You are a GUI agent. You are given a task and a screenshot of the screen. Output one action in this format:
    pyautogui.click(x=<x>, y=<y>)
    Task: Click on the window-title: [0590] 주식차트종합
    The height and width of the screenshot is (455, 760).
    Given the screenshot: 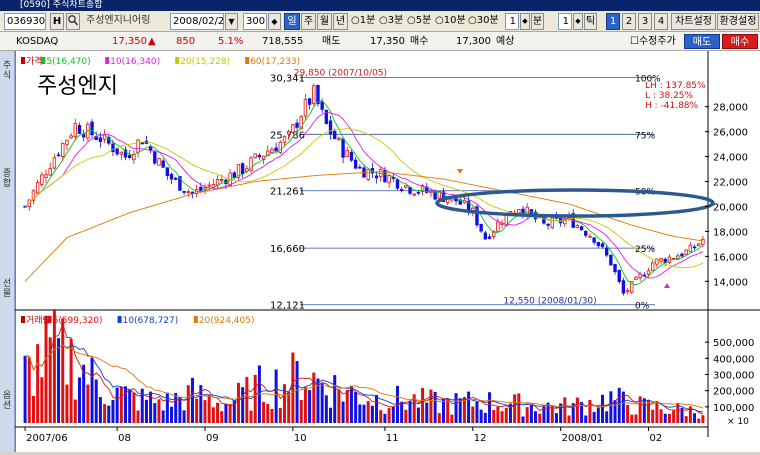 What is the action you would take?
    pyautogui.click(x=380, y=5)
    